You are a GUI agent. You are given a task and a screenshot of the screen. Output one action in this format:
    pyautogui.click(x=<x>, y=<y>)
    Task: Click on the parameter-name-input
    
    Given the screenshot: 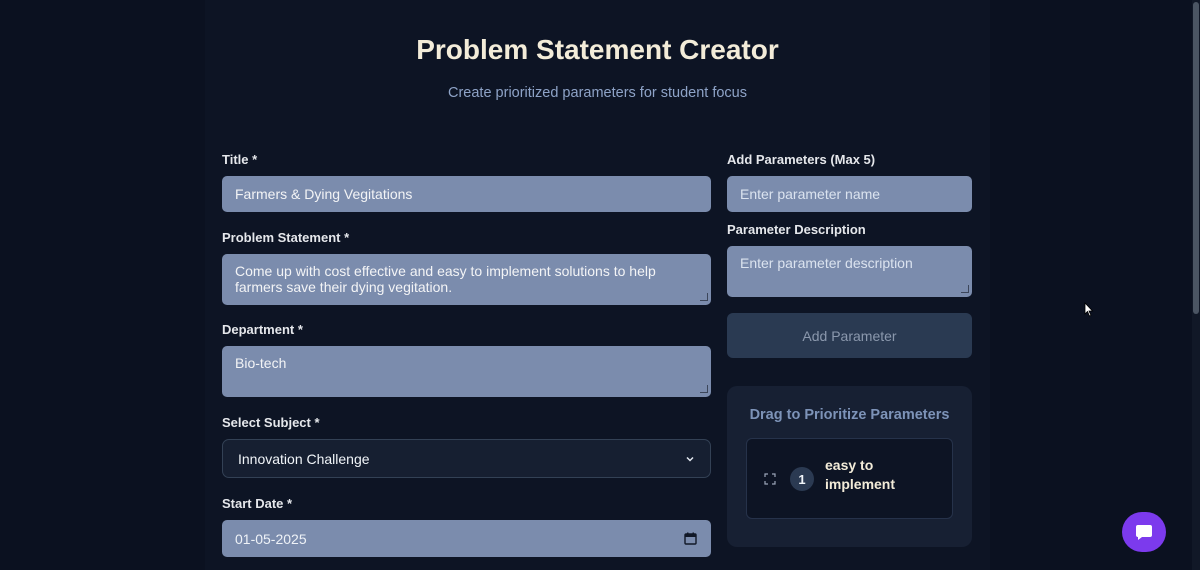 What is the action you would take?
    pyautogui.click(x=849, y=194)
    